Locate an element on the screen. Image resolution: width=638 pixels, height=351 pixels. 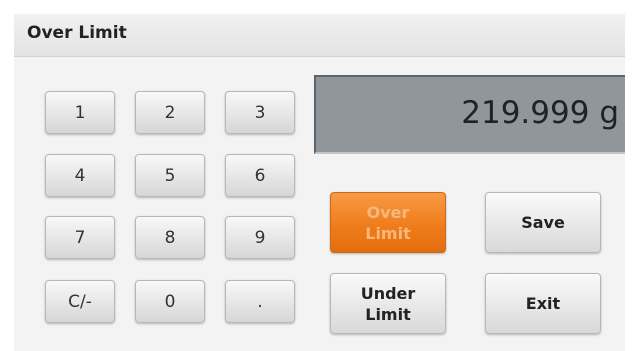
under-limit-line2: Limit is located at coordinates (388, 314).